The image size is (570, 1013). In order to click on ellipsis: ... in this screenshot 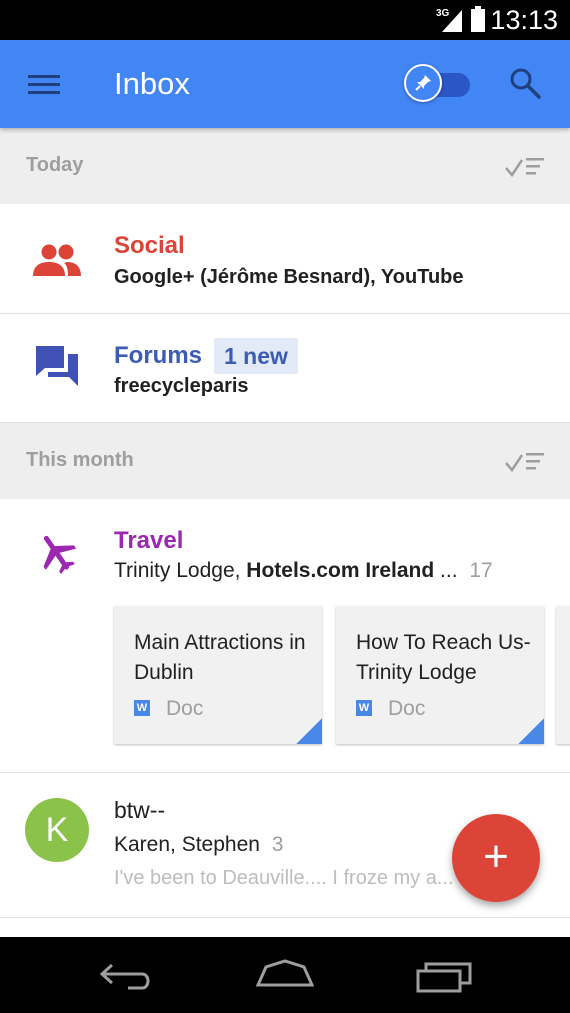, I will do `click(446, 570)`.